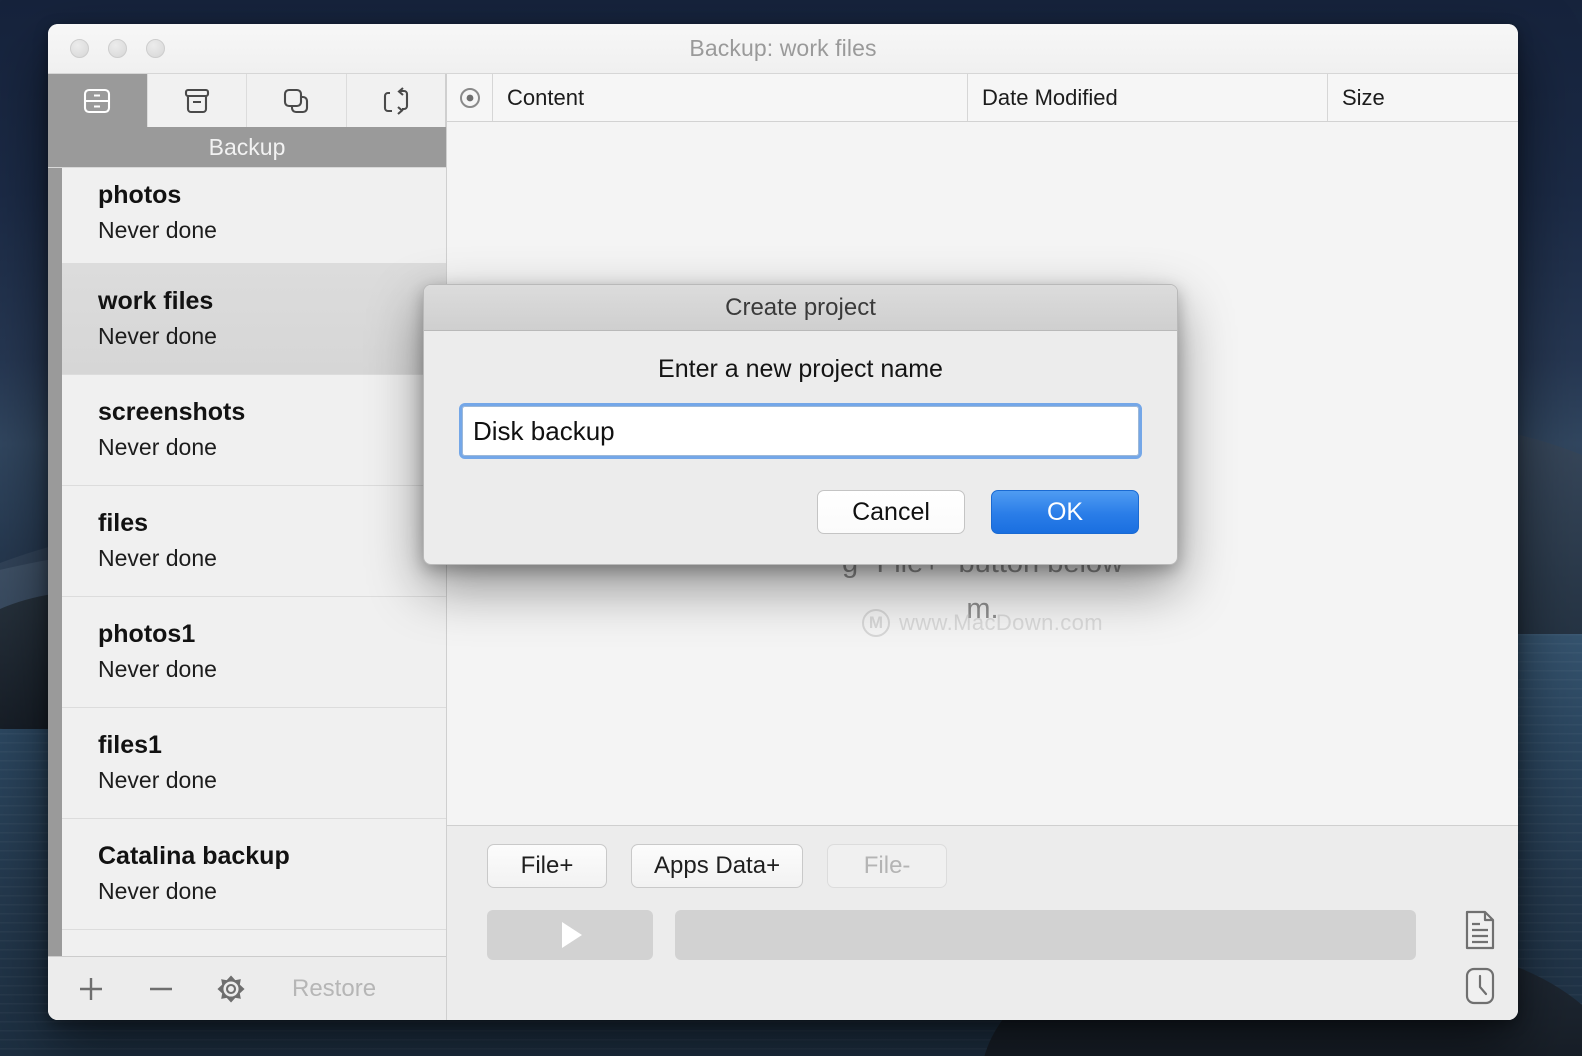 The image size is (1582, 1056). I want to click on restore-button: Restore, so click(334, 989).